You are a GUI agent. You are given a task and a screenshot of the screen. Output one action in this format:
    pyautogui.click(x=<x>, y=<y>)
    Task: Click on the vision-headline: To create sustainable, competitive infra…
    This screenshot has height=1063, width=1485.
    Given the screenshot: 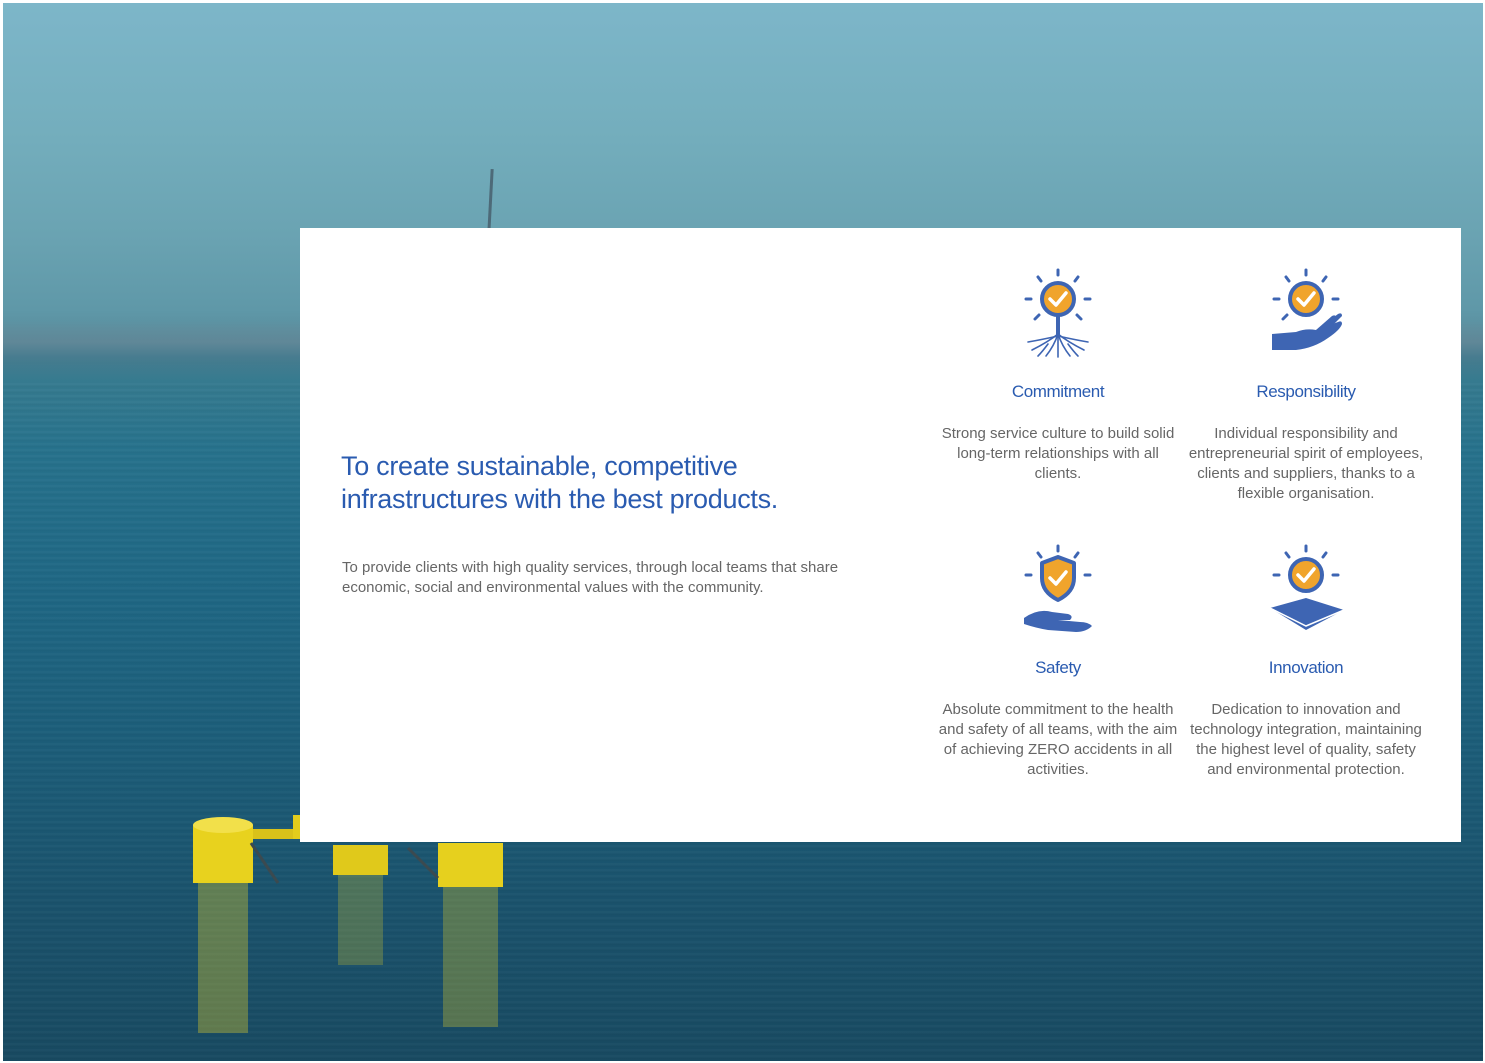 What is the action you would take?
    pyautogui.click(x=560, y=482)
    